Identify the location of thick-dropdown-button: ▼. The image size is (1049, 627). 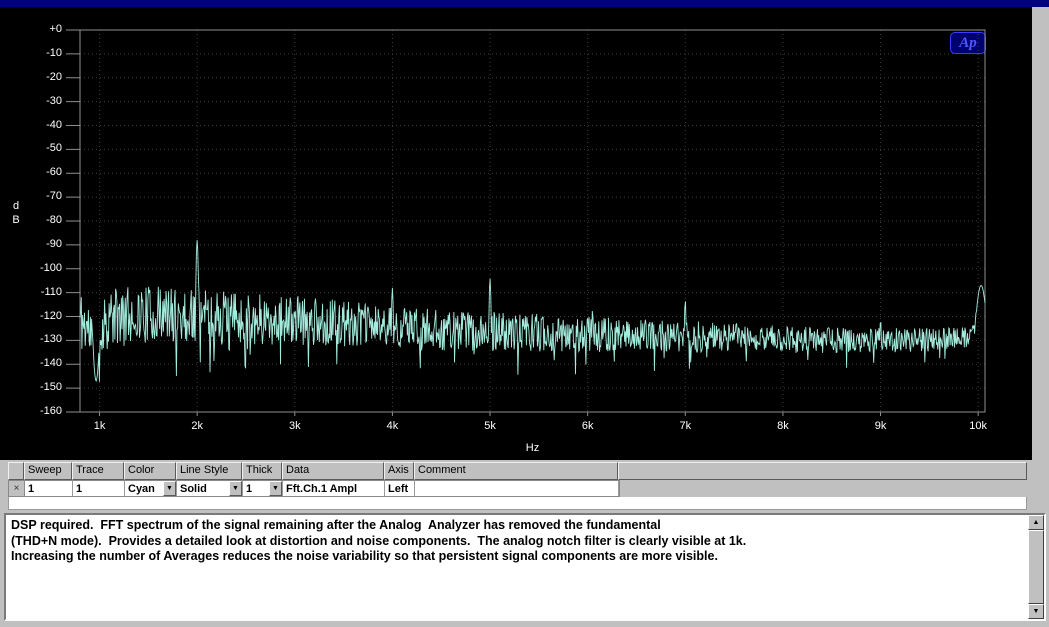
(275, 488).